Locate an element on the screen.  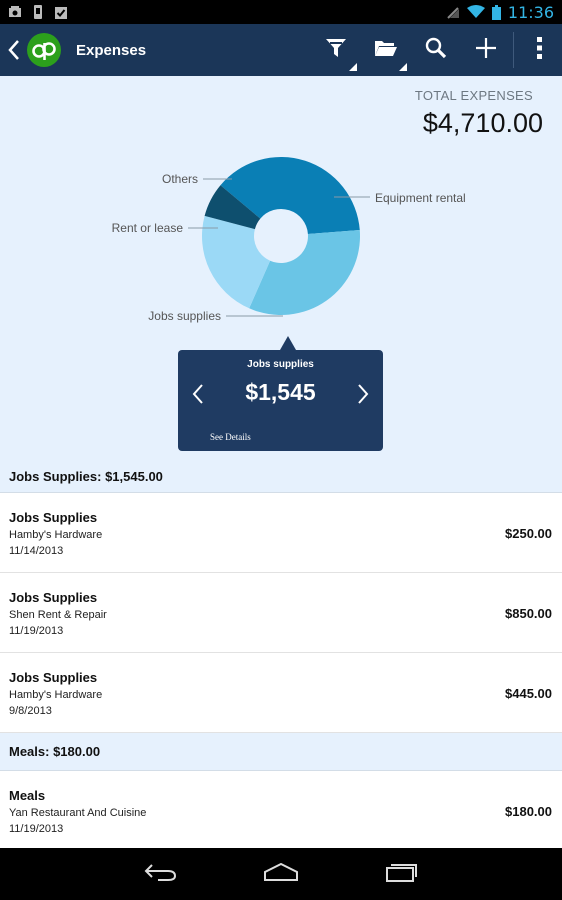
back-chevron-icon is located at coordinates (14, 50).